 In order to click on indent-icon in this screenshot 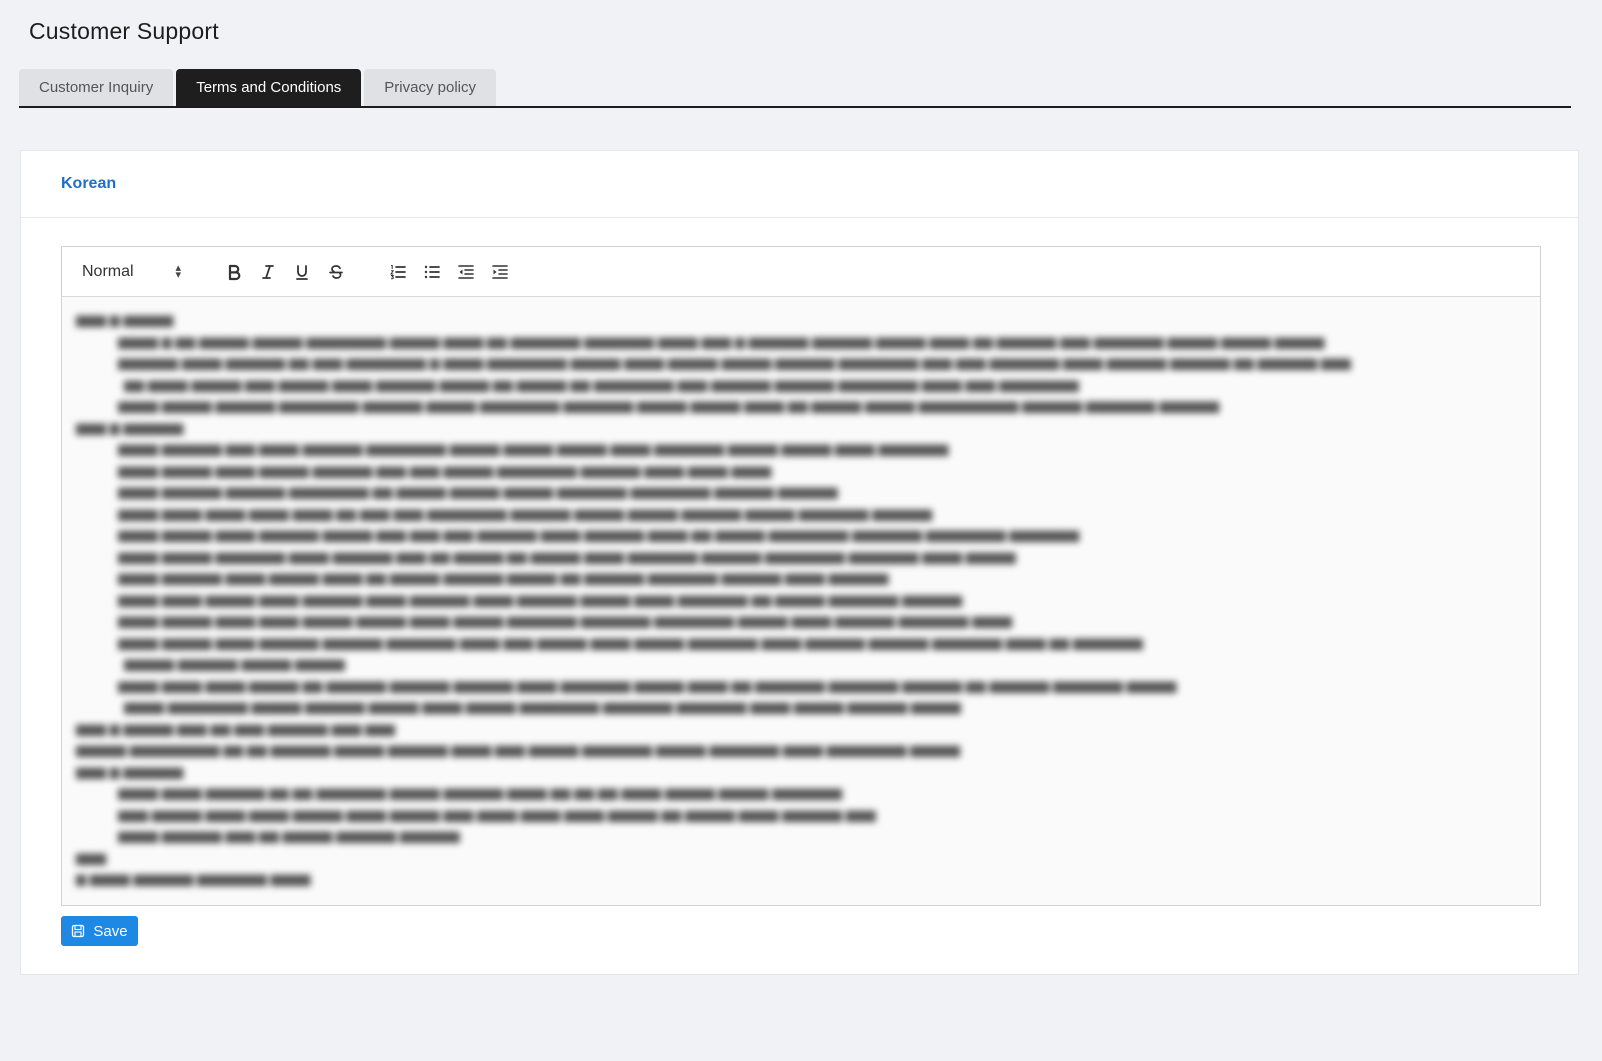, I will do `click(500, 271)`.